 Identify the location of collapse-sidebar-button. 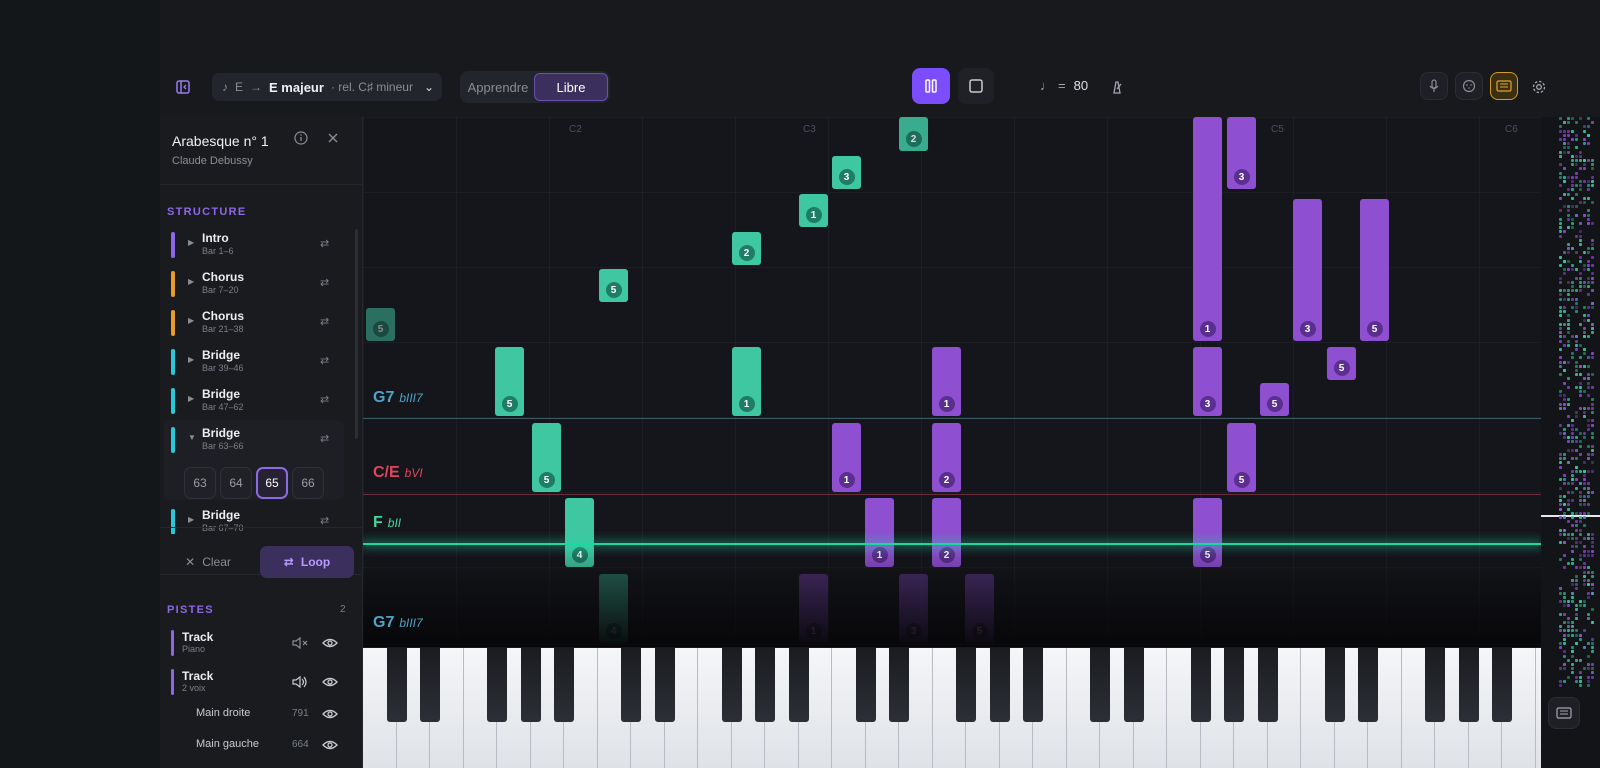
(183, 87).